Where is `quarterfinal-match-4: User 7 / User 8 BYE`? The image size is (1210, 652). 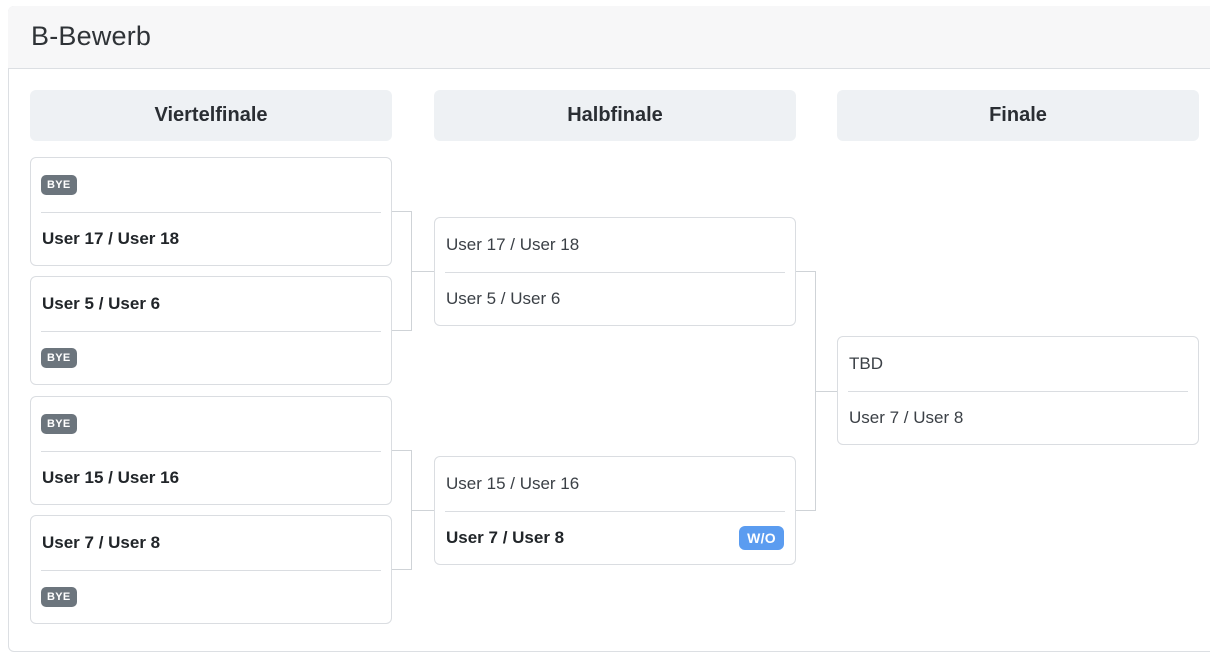 quarterfinal-match-4: User 7 / User 8 BYE is located at coordinates (211, 569).